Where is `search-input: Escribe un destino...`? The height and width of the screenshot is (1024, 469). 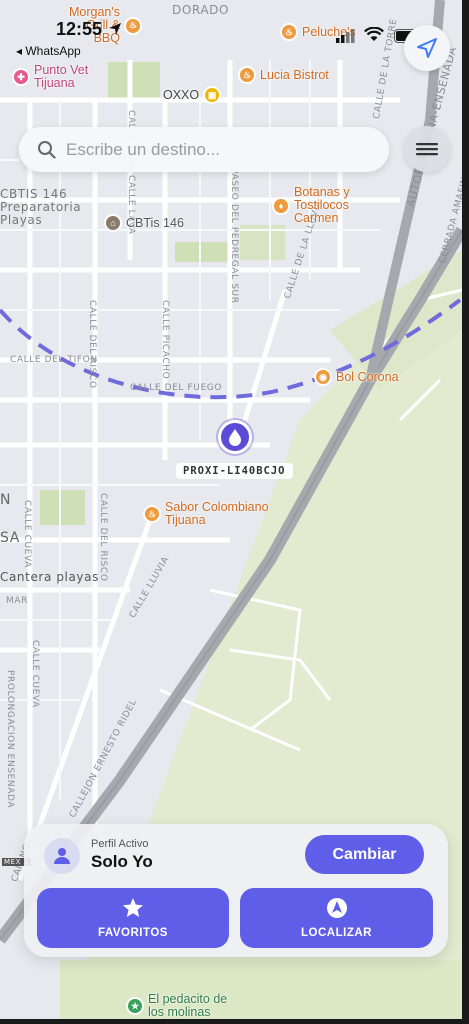
search-input: Escribe un destino... is located at coordinates (143, 150).